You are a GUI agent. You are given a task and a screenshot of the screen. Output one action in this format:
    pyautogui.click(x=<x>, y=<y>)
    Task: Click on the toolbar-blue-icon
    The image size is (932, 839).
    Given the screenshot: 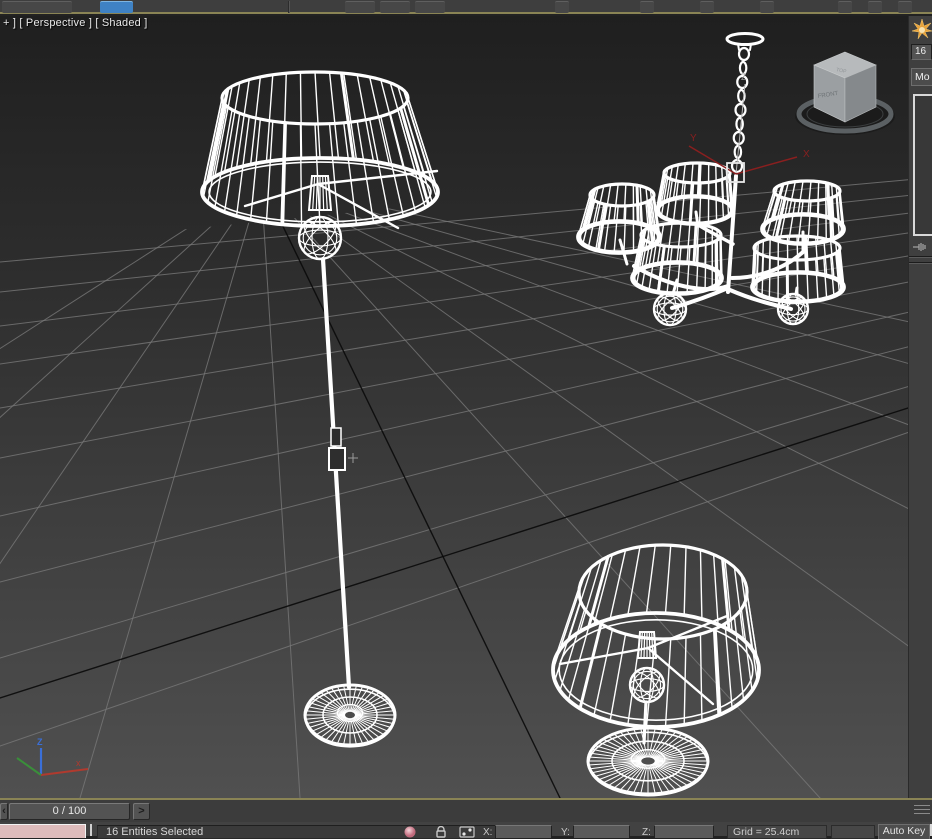 What is the action you would take?
    pyautogui.click(x=116, y=7)
    